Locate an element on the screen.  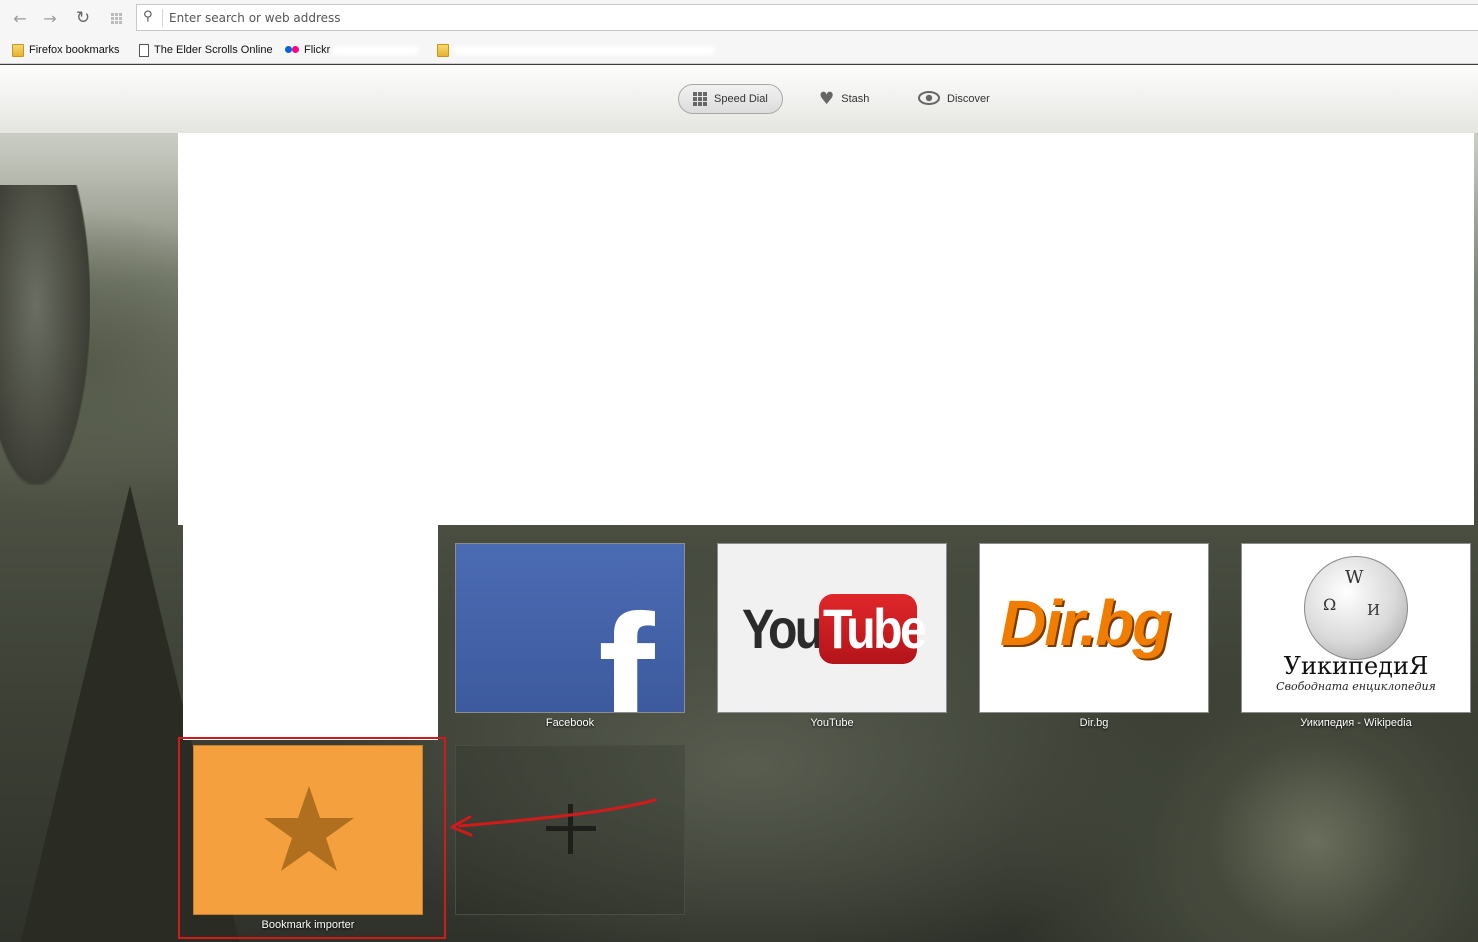
bookmark-firefox-bookmarks: Firefox bookmarks is located at coordinates (65, 50).